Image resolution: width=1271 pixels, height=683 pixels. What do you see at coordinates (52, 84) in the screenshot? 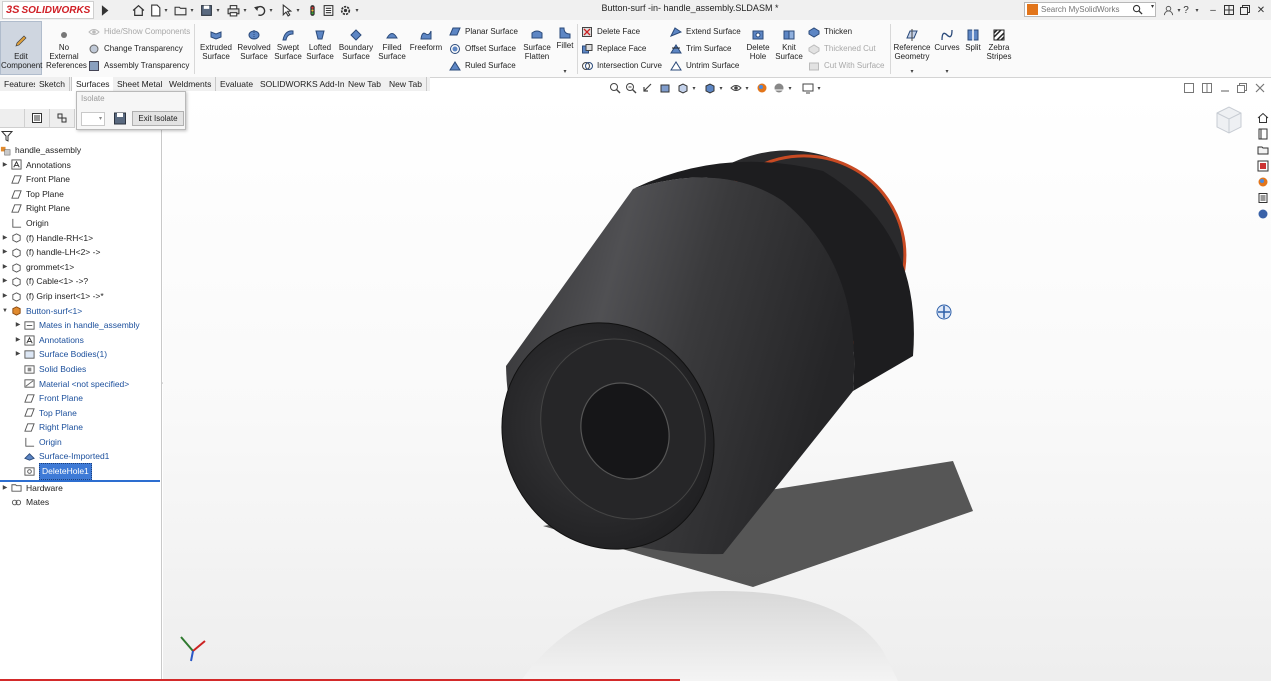
I see `tab-sketch: Sketch` at bounding box center [52, 84].